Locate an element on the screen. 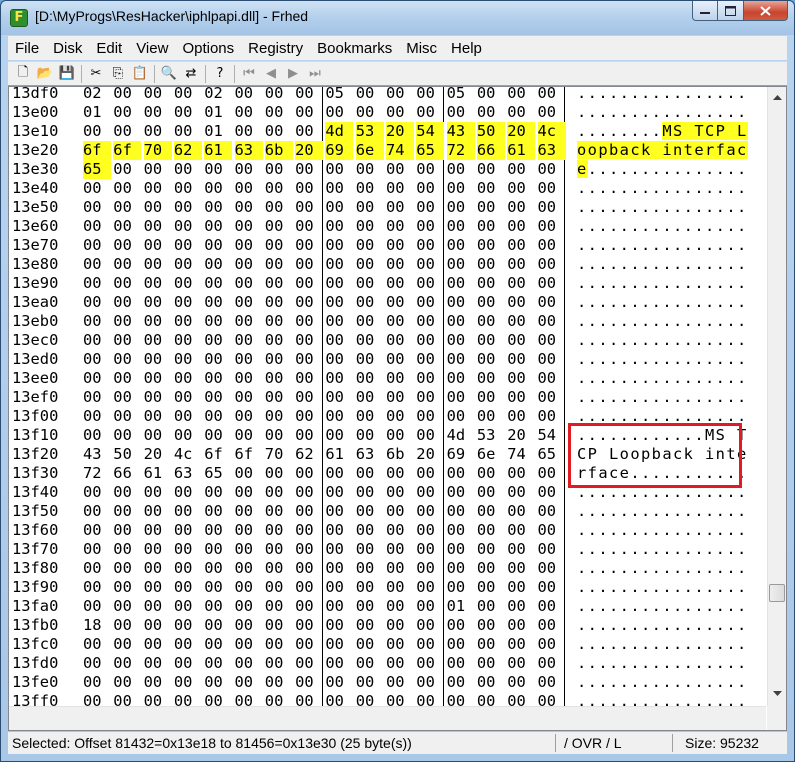 This screenshot has width=795, height=762. hex-byte: 20 is located at coordinates (400, 131).